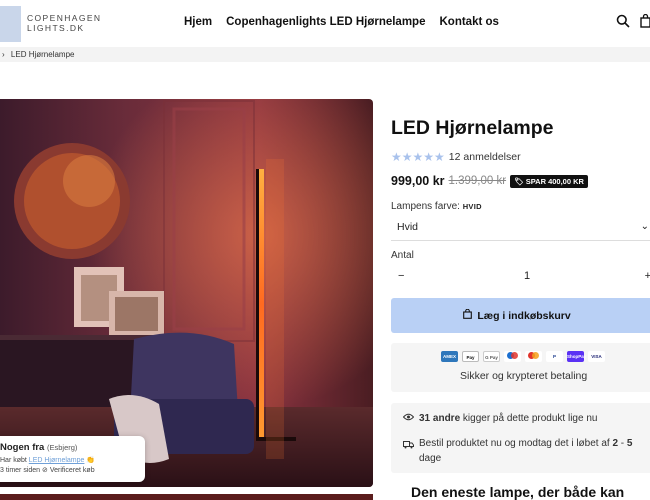  Describe the element at coordinates (524, 376) in the screenshot. I see `secure-payment-text: Sikker og krypteret betaling` at that location.